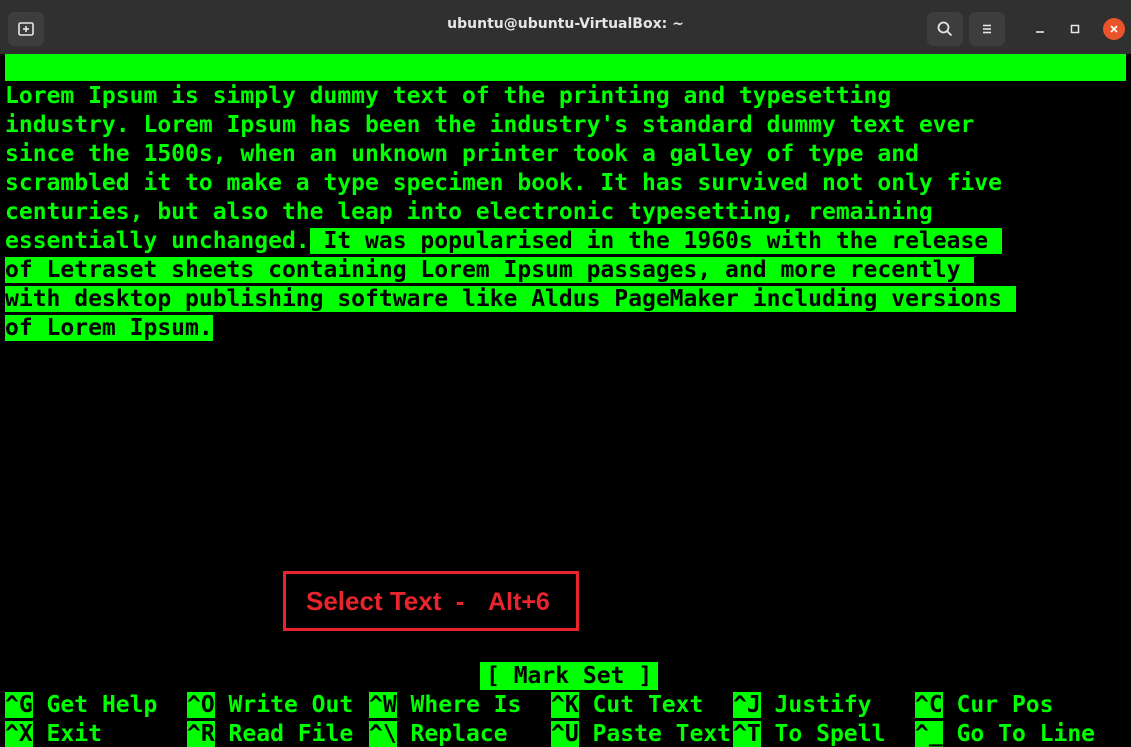 The height and width of the screenshot is (747, 1131). I want to click on shortcut-read-file: ^R Read File, so click(270, 733).